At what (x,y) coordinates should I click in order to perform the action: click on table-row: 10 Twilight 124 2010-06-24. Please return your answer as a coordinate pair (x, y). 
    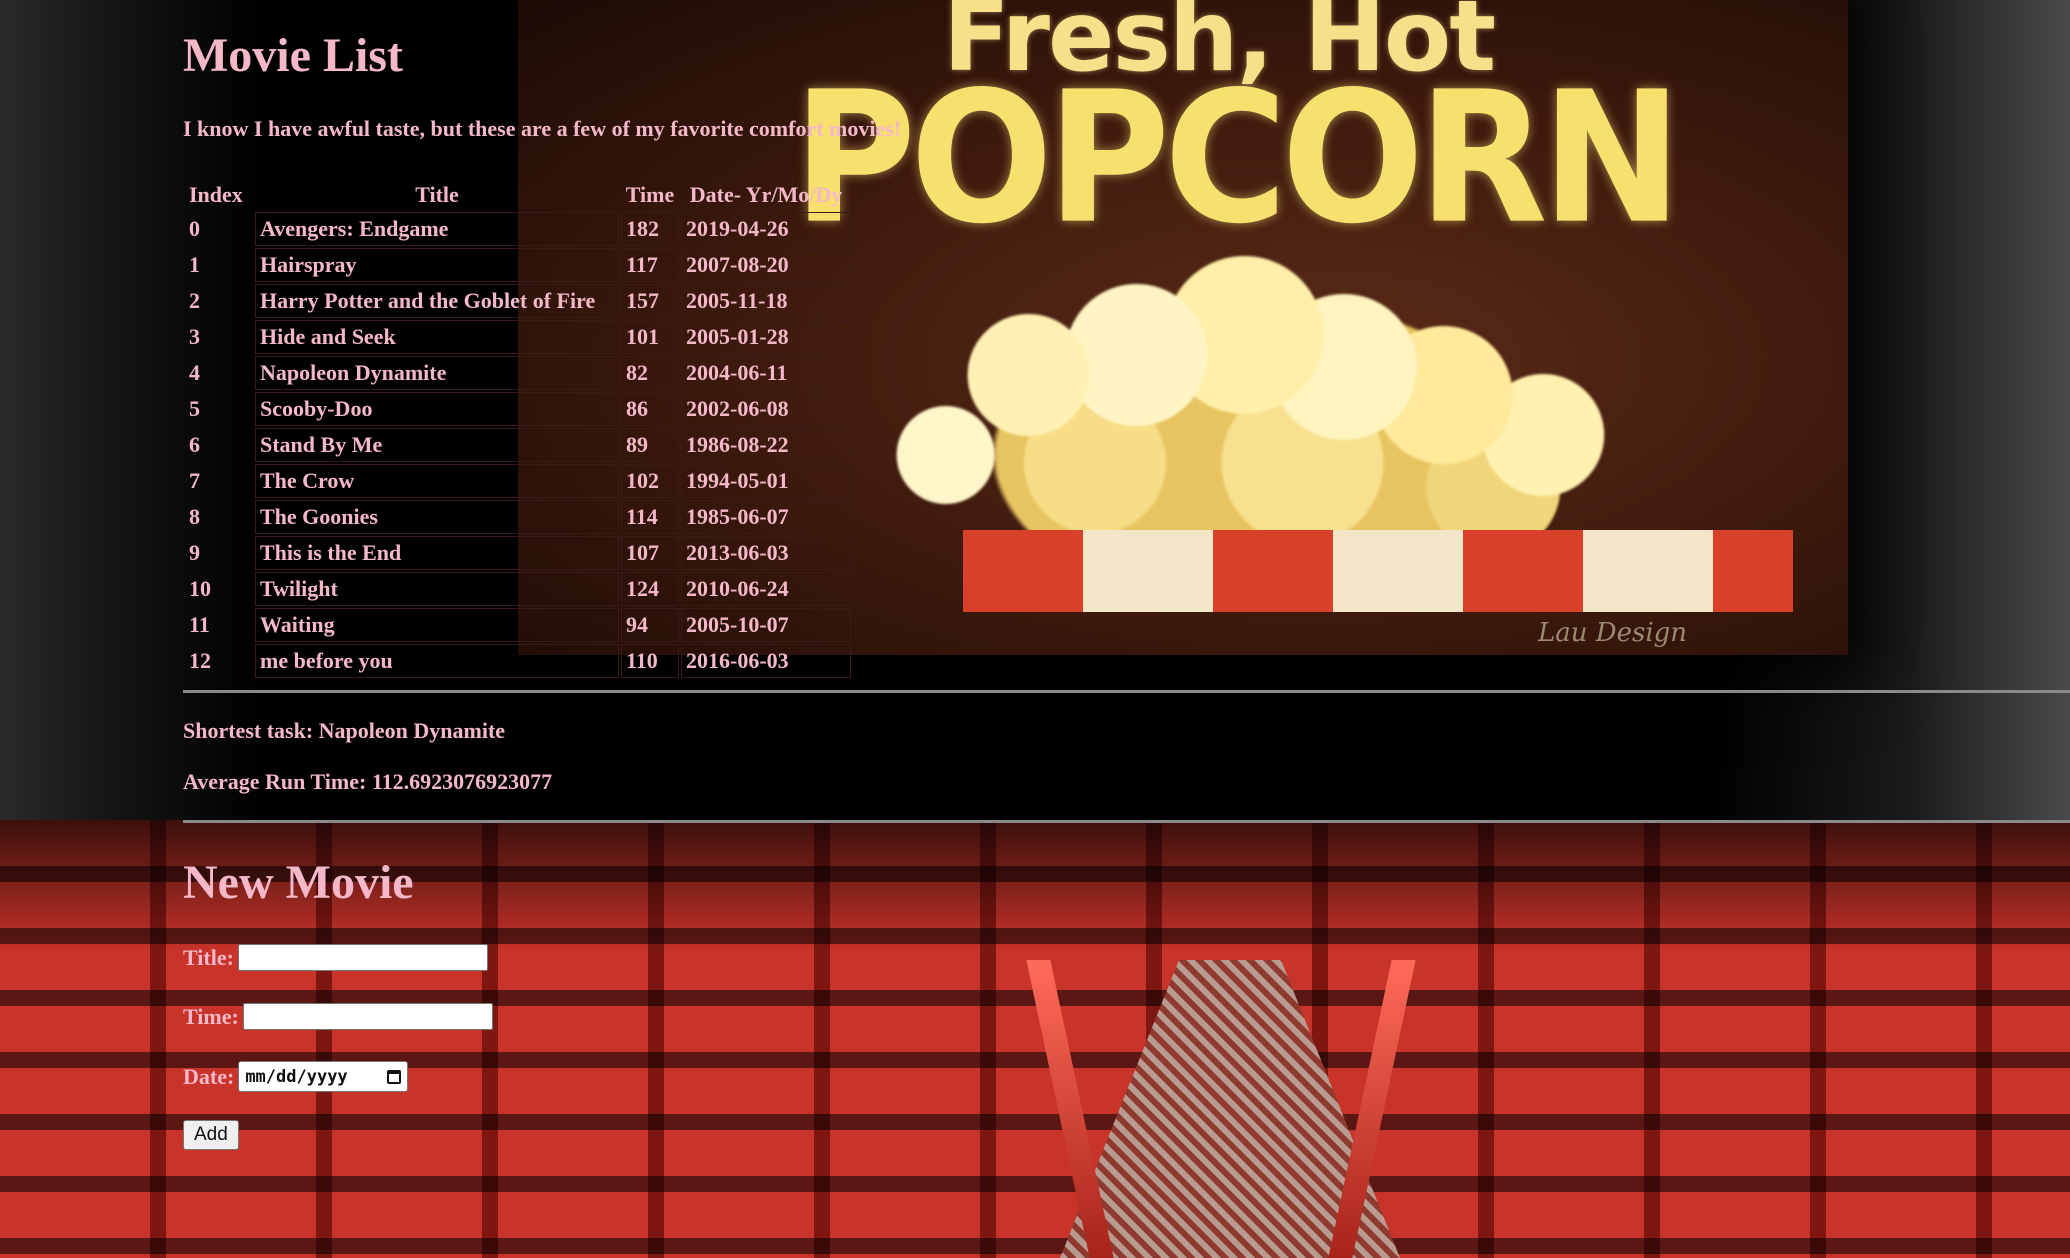
    Looking at the image, I should click on (518, 589).